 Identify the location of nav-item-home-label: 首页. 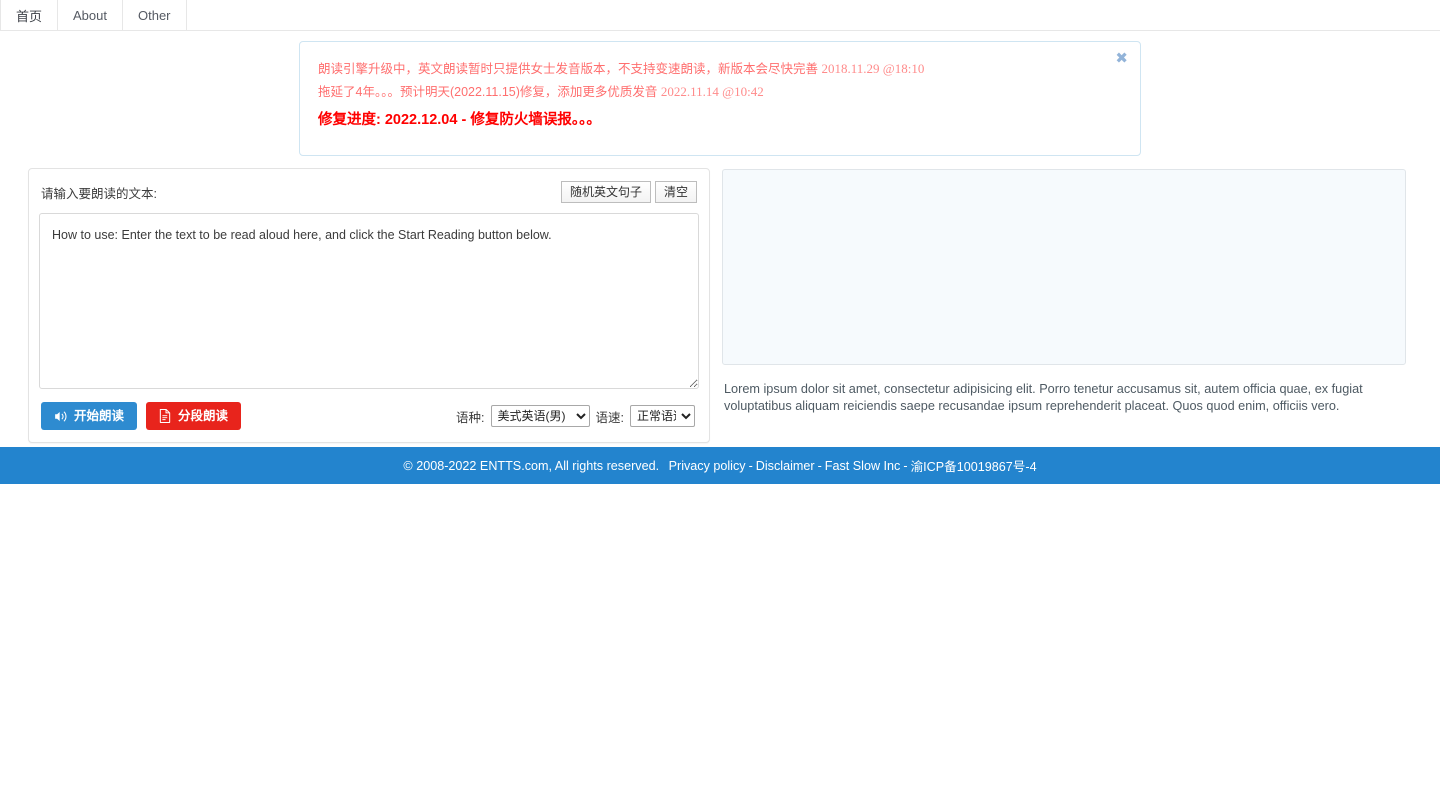
(29, 16).